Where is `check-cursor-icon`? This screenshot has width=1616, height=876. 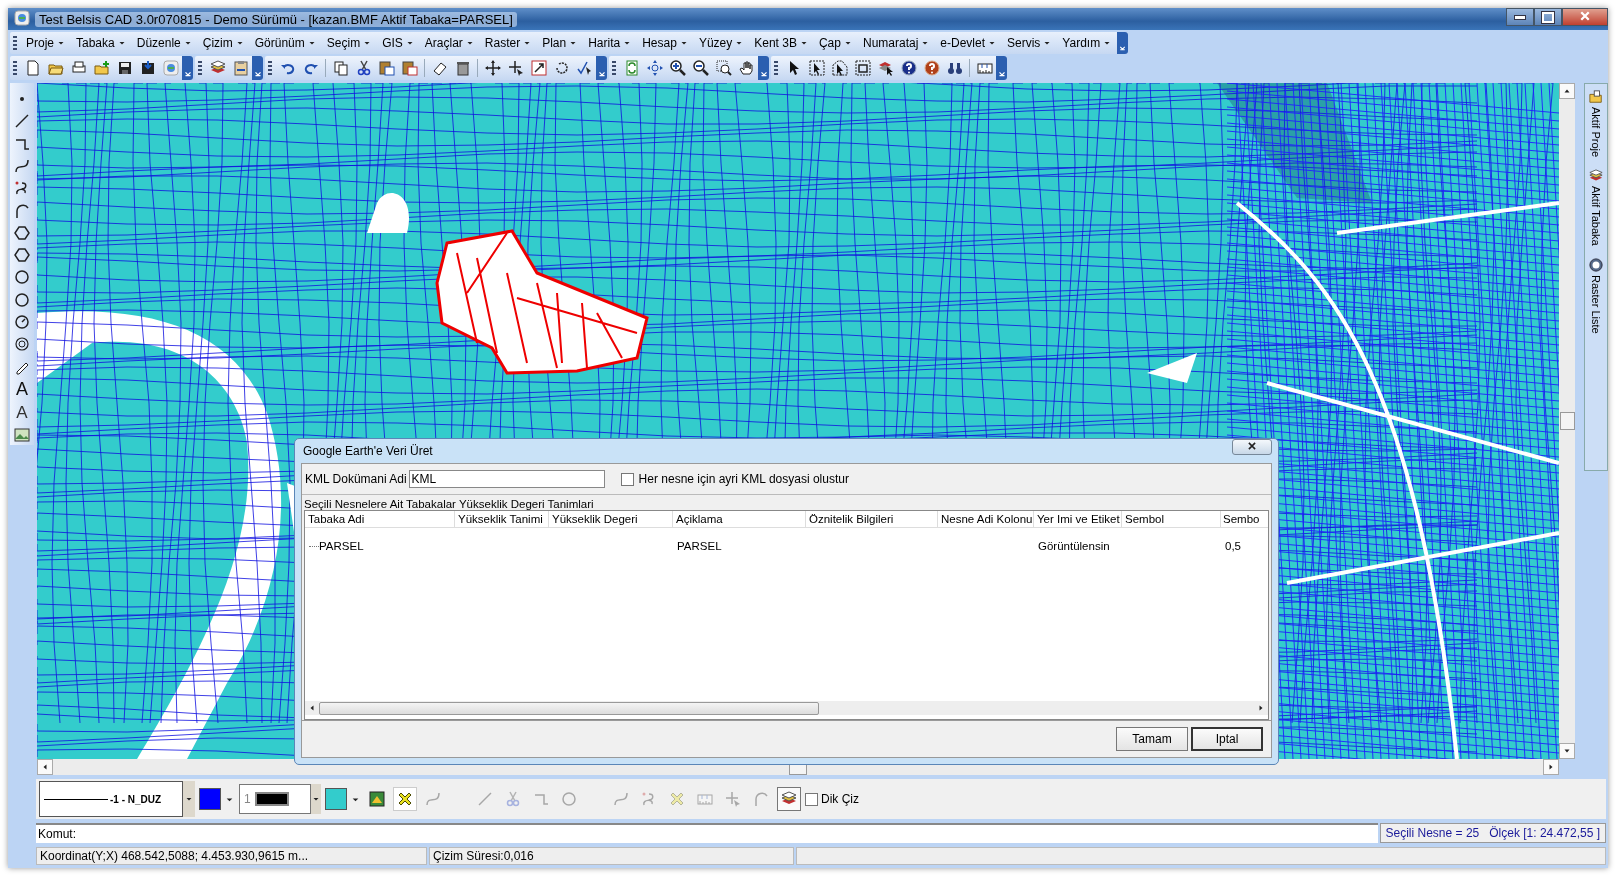
check-cursor-icon is located at coordinates (584, 68).